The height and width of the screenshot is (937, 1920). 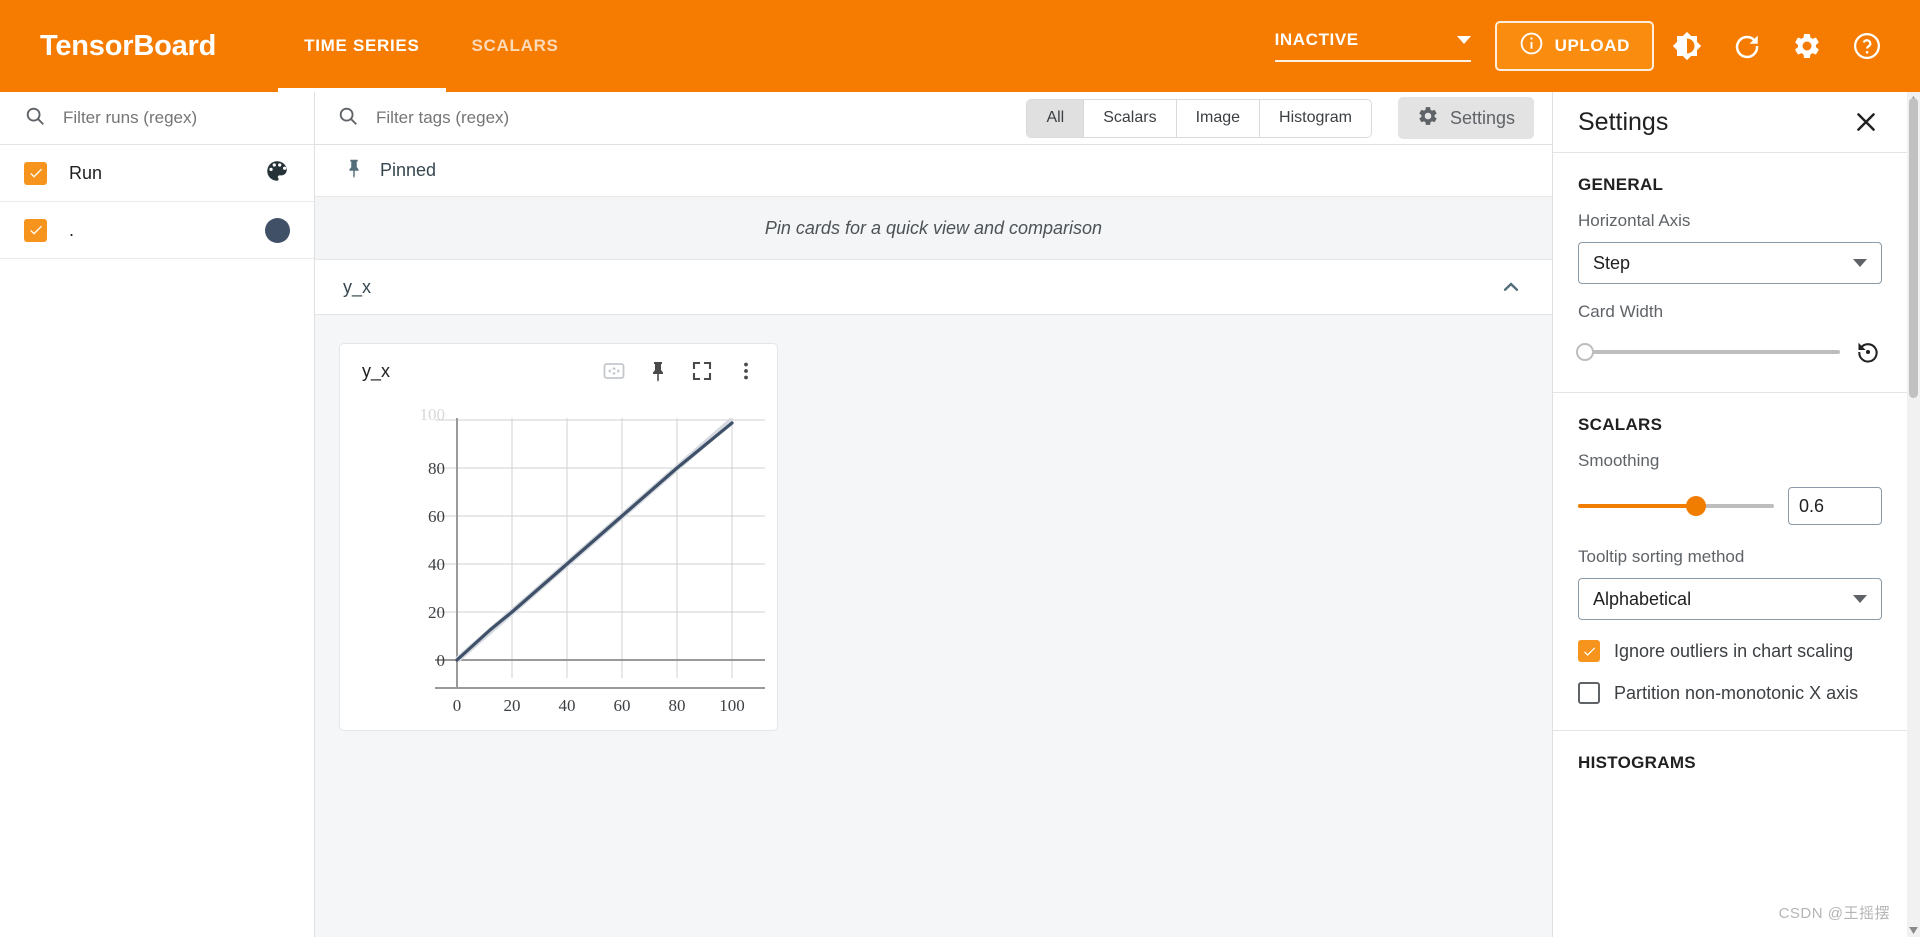 I want to click on tab-scalars-label: SCALARS, so click(x=515, y=45).